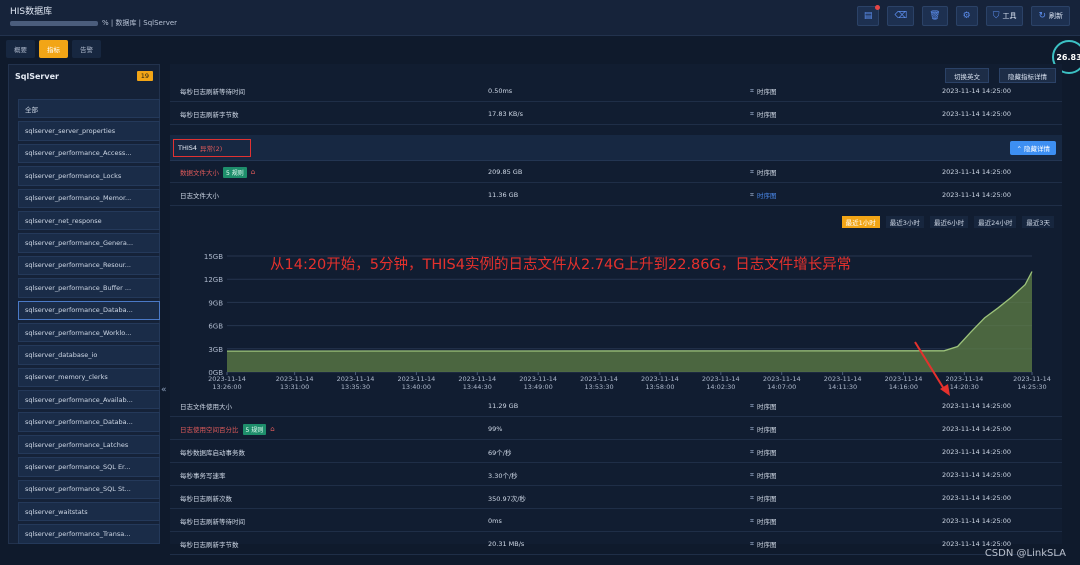 This screenshot has height=565, width=1080. Describe the element at coordinates (89, 377) in the screenshot. I see `sidebar-item: sqlserver_memory_clerks` at that location.